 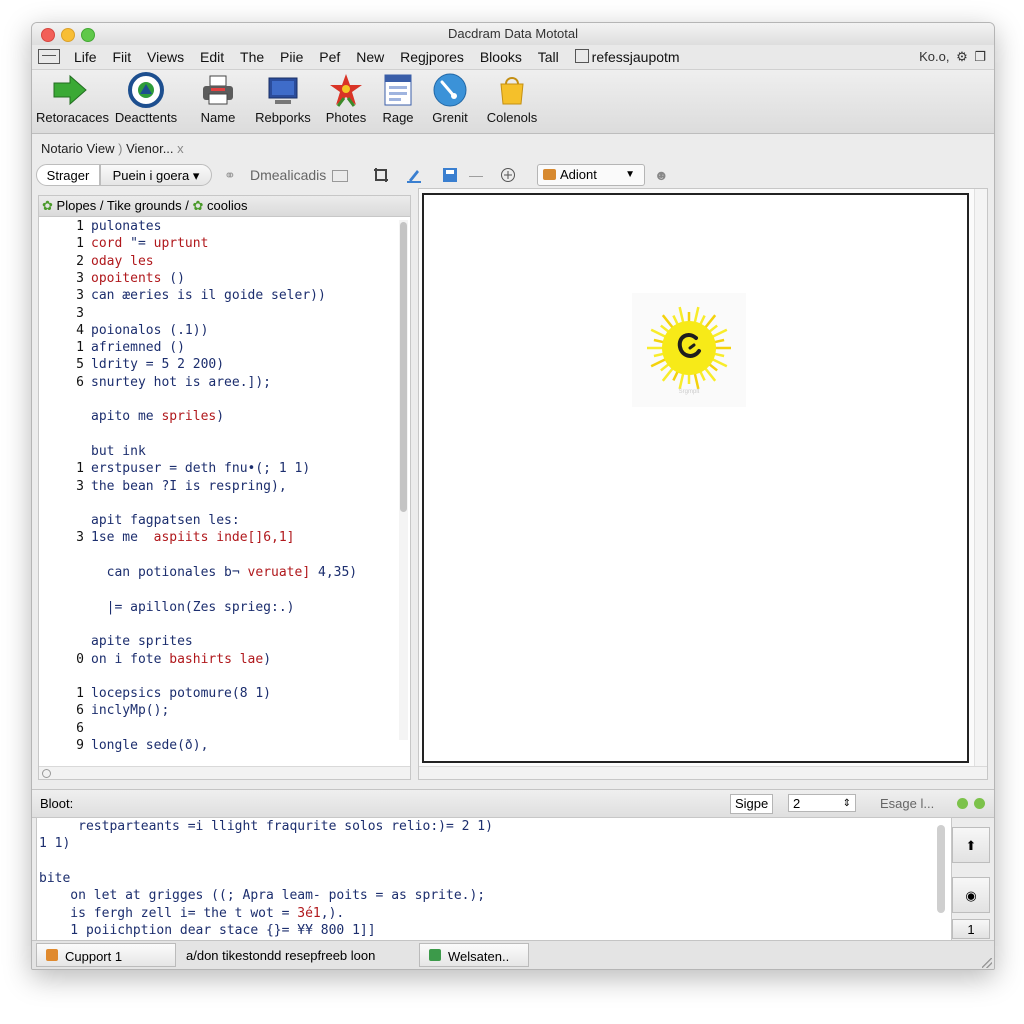 I want to click on menu-item: Pef, so click(x=329, y=57).